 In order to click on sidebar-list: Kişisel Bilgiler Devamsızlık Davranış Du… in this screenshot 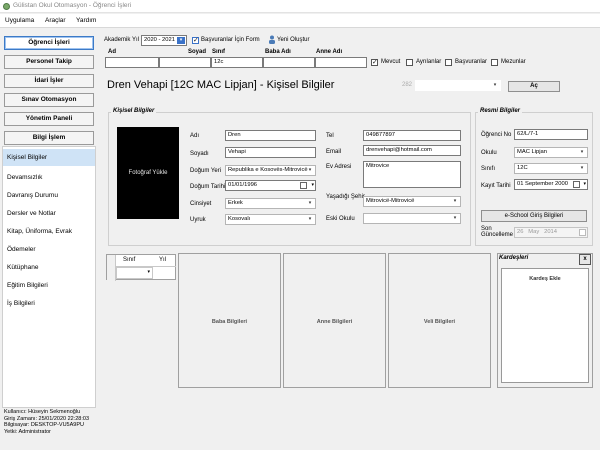, I will do `click(49, 277)`.